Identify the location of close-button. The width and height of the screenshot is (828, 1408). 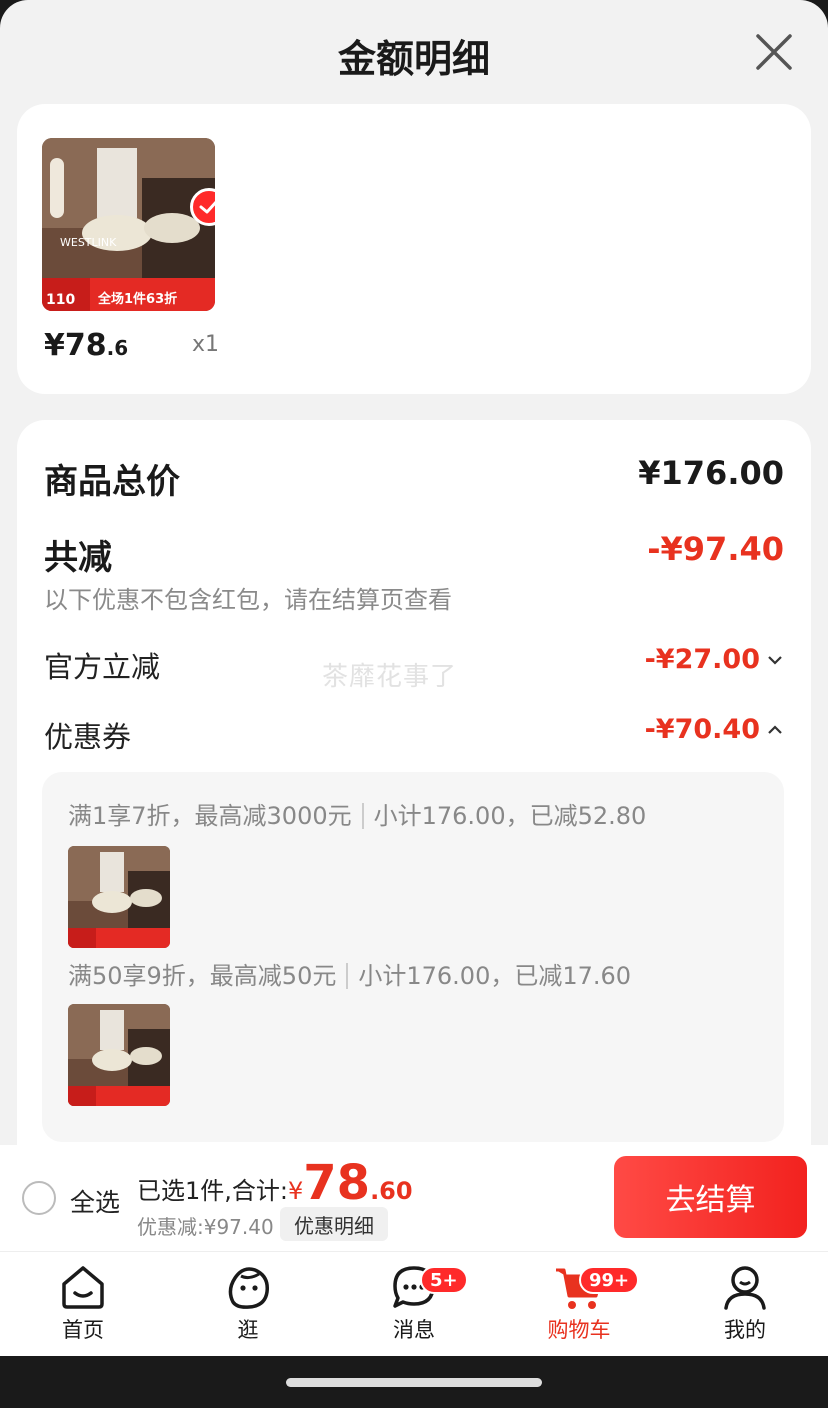
(774, 52).